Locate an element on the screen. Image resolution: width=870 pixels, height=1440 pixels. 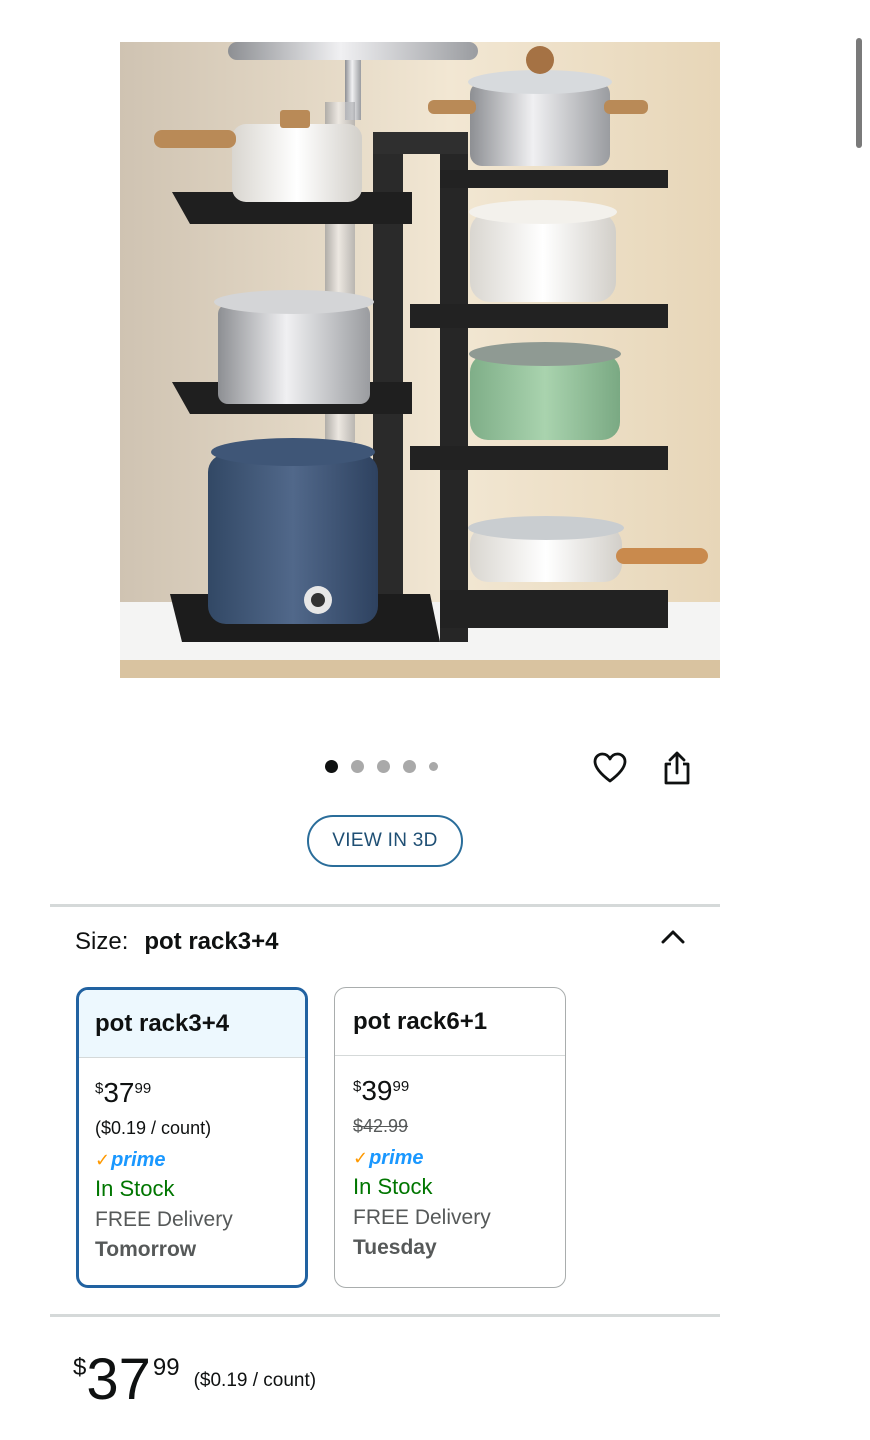
option-price: $37 99 is located at coordinates (123, 1092).